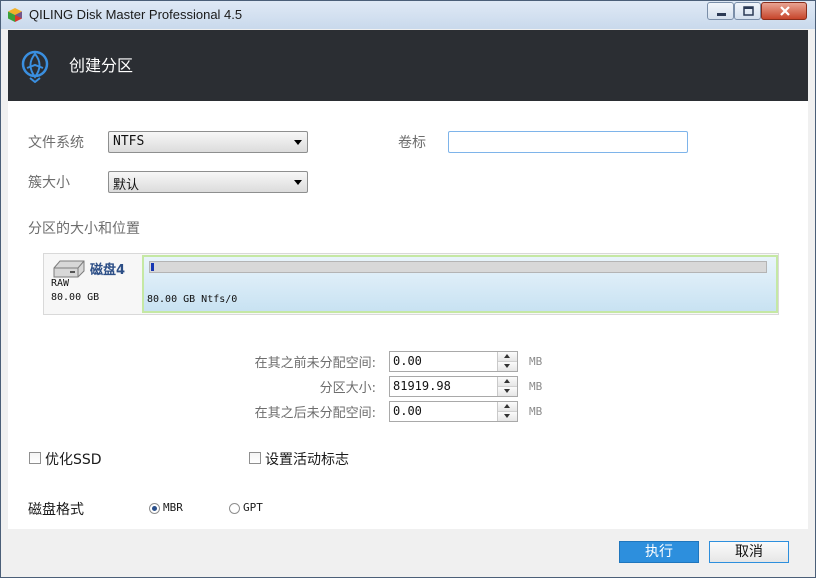 The image size is (816, 578). I want to click on set-active-label: 设置活动标志, so click(307, 459).